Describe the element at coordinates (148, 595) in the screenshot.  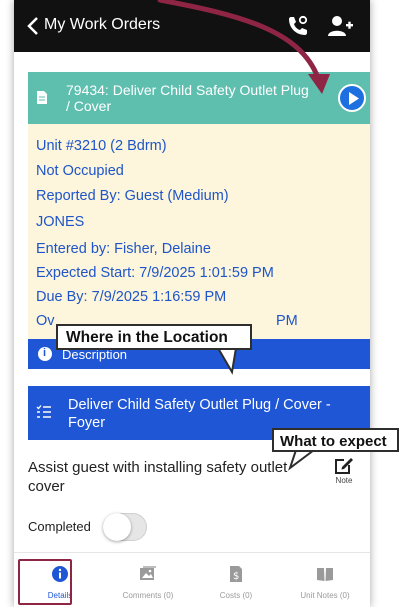
I see `tab-comments-label: Comments (0)` at that location.